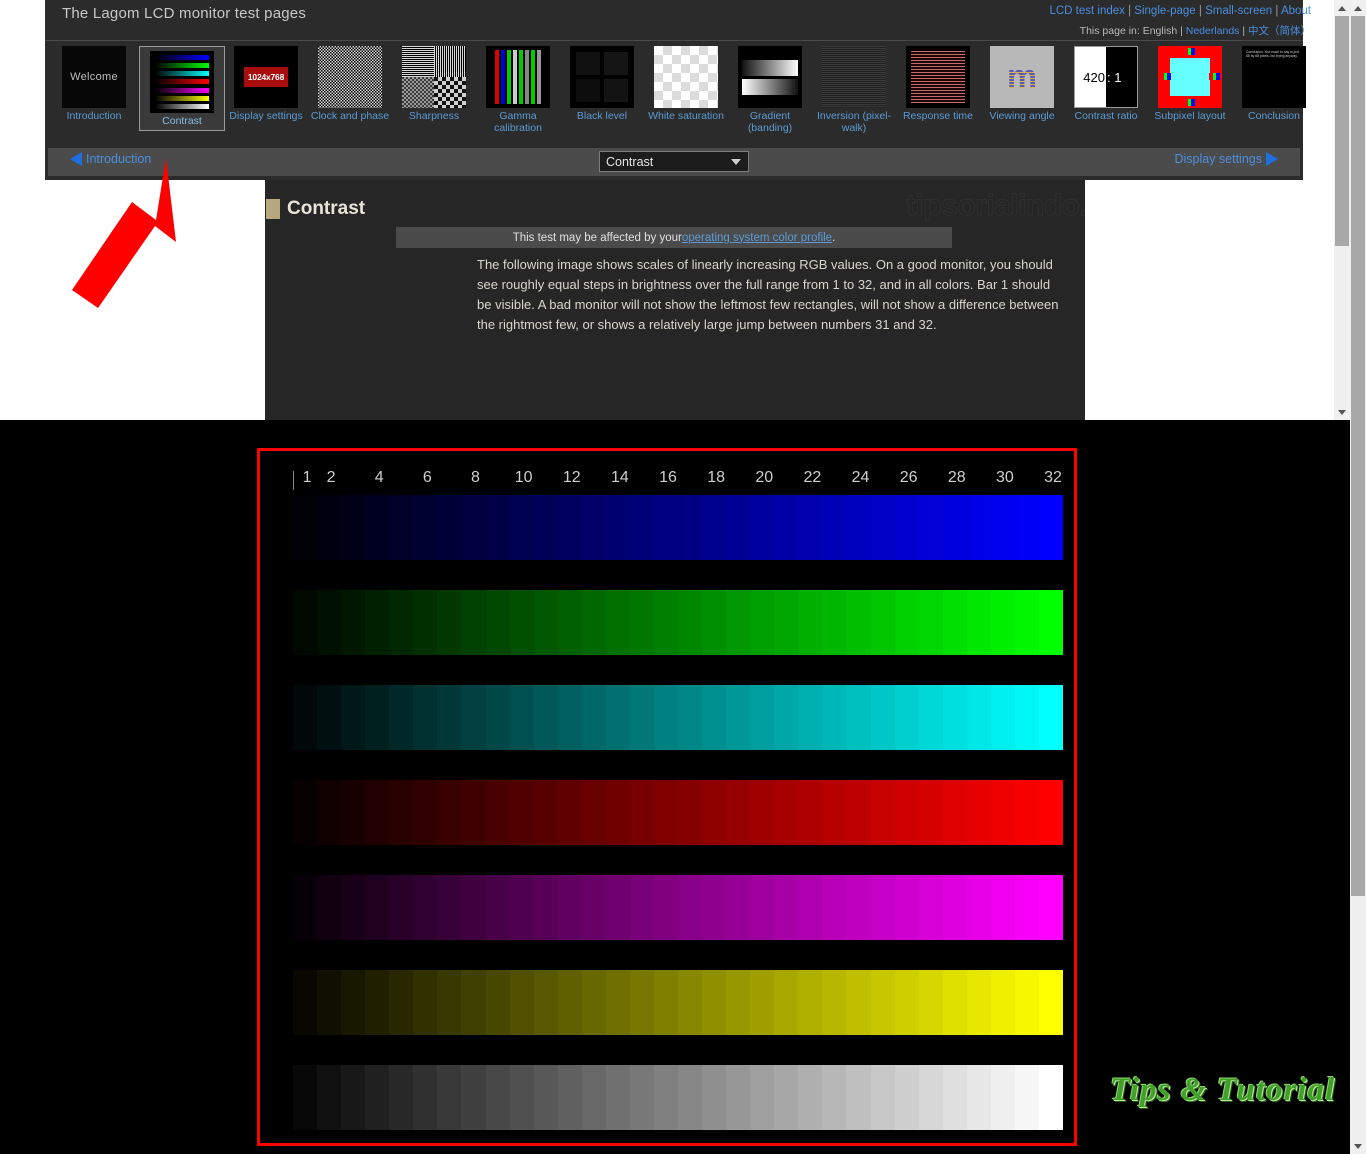 This screenshot has width=1366, height=1154. I want to click on thumbnail-image-inversion-pixel-walk, so click(854, 77).